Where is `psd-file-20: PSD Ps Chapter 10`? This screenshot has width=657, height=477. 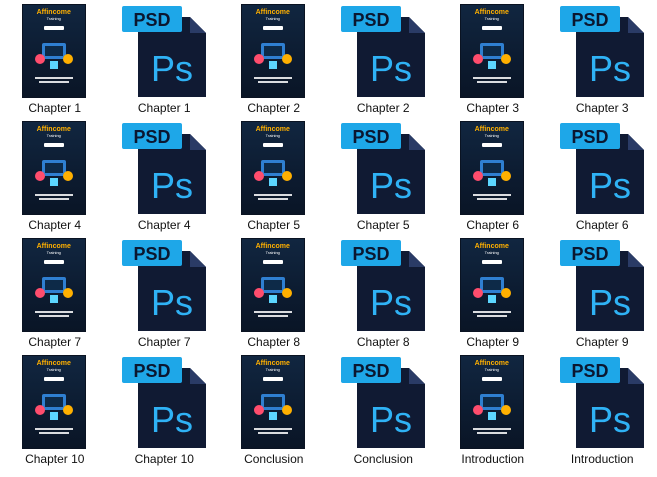 psd-file-20: PSD Ps Chapter 10 is located at coordinates (165, 412).